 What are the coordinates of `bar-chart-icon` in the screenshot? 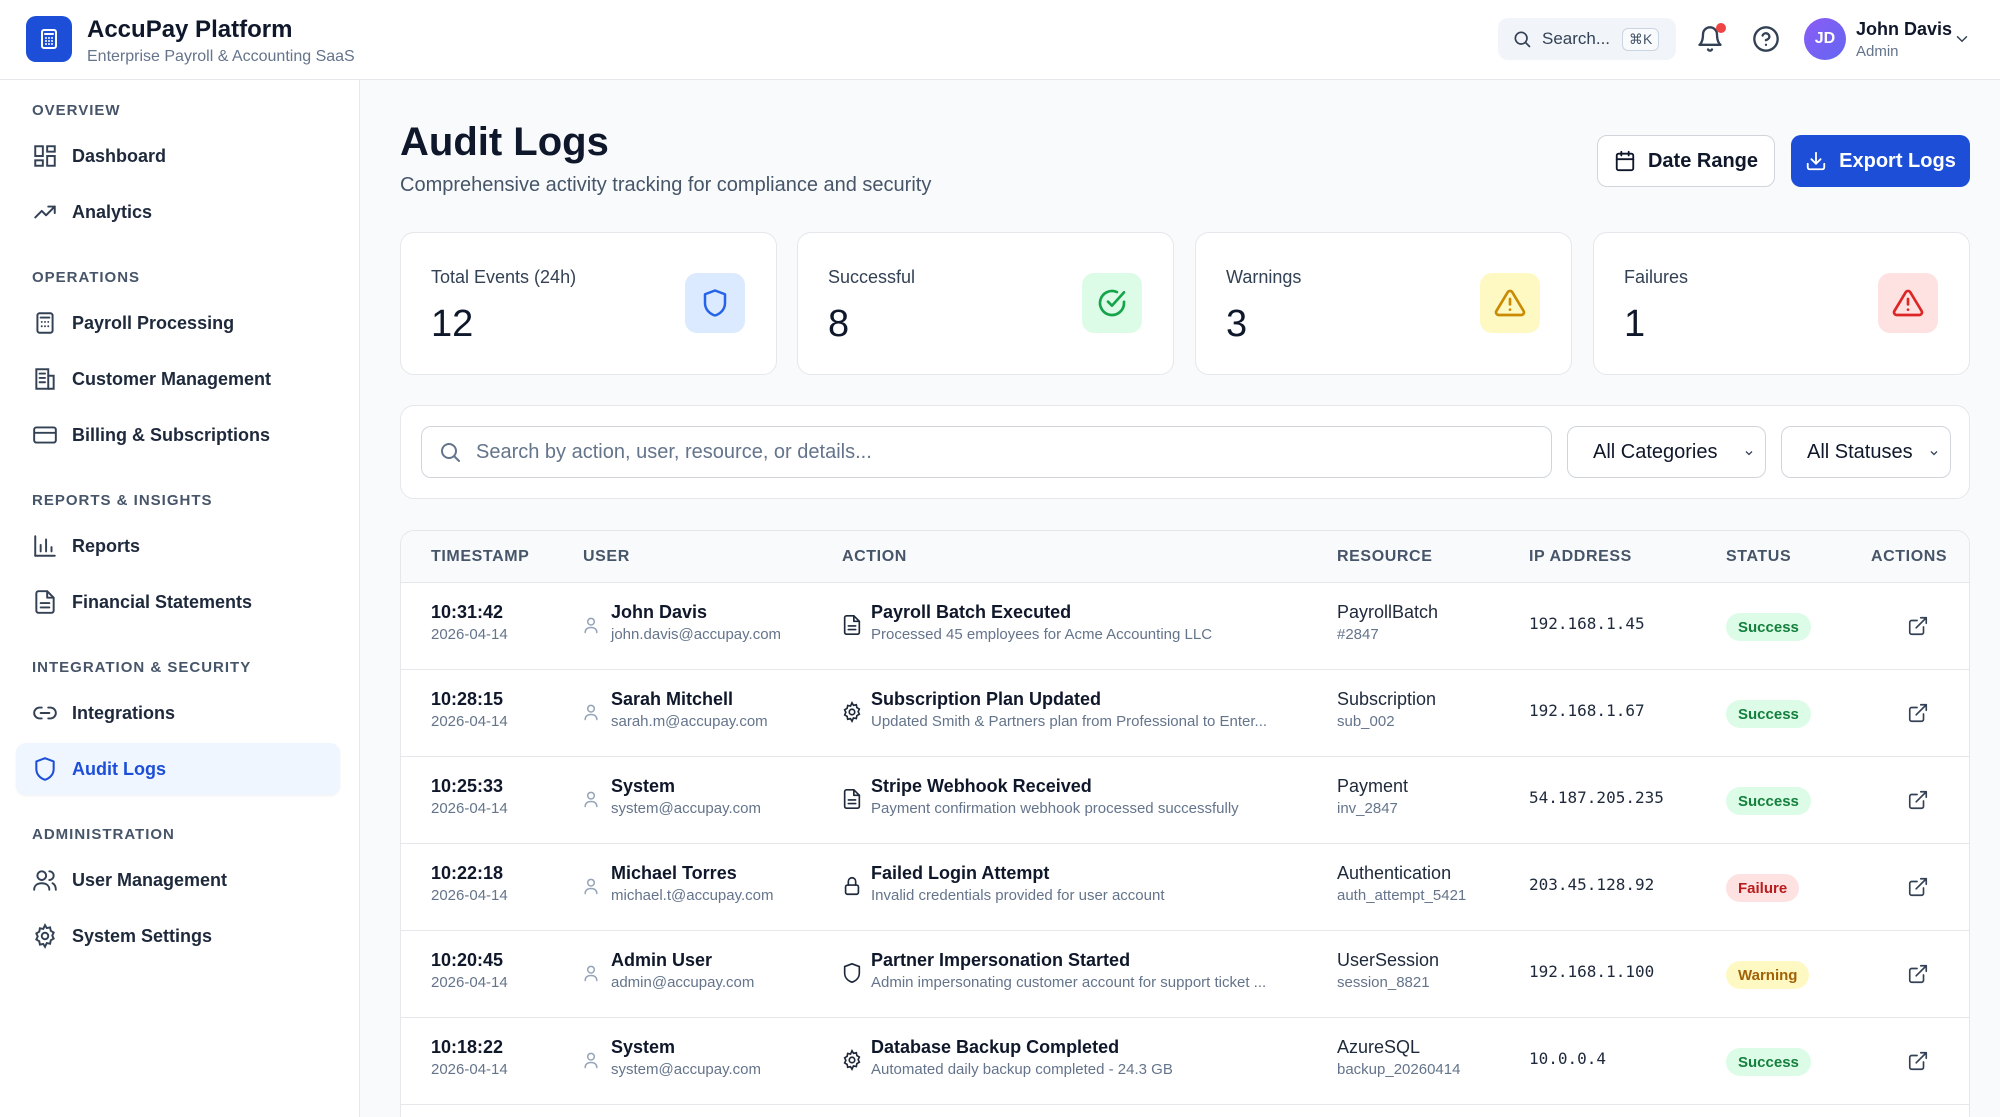 It's located at (45, 546).